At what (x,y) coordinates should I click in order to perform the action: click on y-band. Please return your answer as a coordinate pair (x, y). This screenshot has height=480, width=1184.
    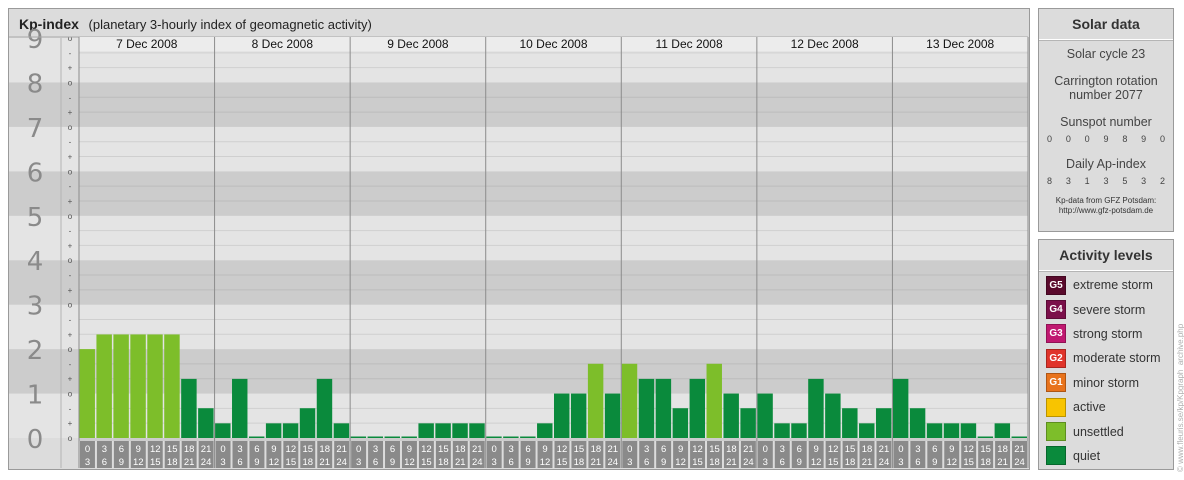
    Looking at the image, I should click on (553, 149).